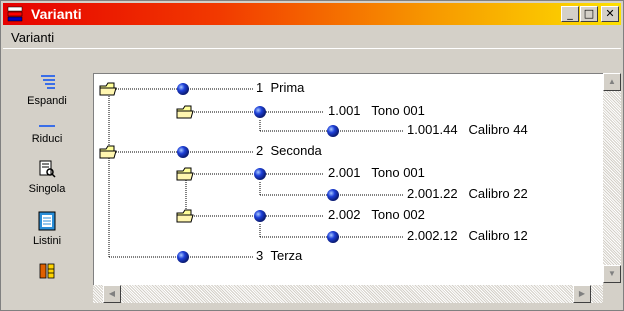 This screenshot has height=311, width=624. I want to click on menu-bar: Varianti, so click(312, 38).